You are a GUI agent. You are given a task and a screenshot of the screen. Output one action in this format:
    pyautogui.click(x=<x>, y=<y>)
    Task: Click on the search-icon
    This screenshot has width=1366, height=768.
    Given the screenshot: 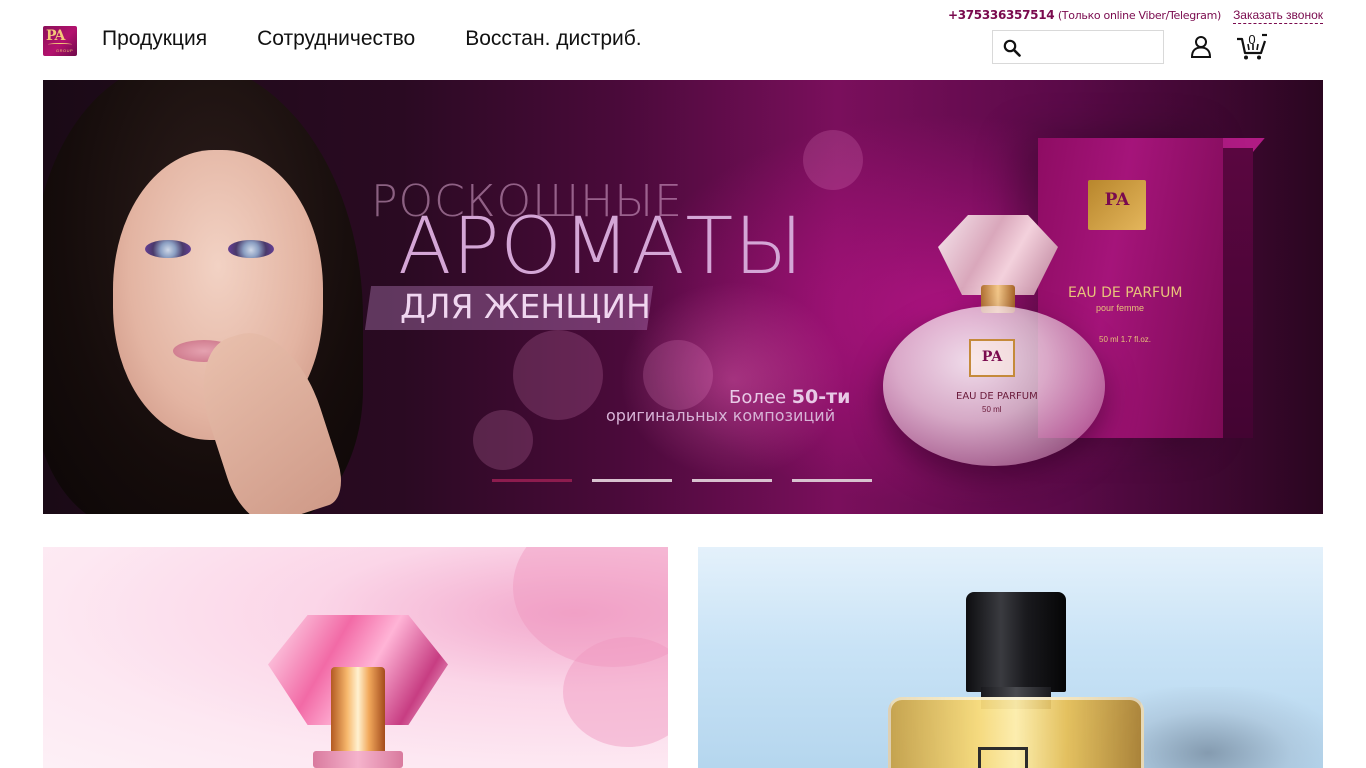 What is the action you would take?
    pyautogui.click(x=1012, y=48)
    